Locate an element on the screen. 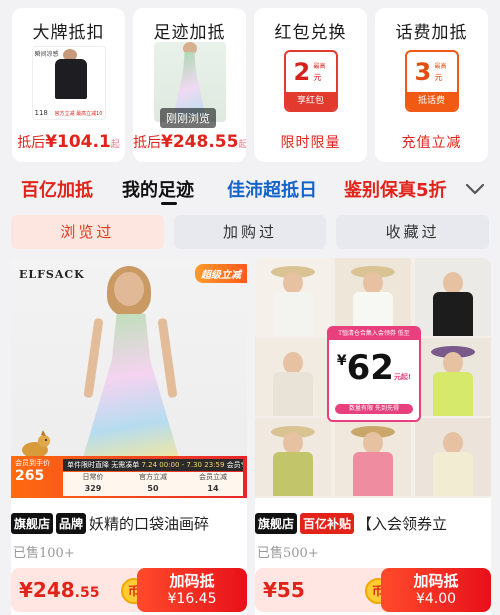  footprint-filter-group: 浏览过 加购过 收藏过 is located at coordinates (250, 232).